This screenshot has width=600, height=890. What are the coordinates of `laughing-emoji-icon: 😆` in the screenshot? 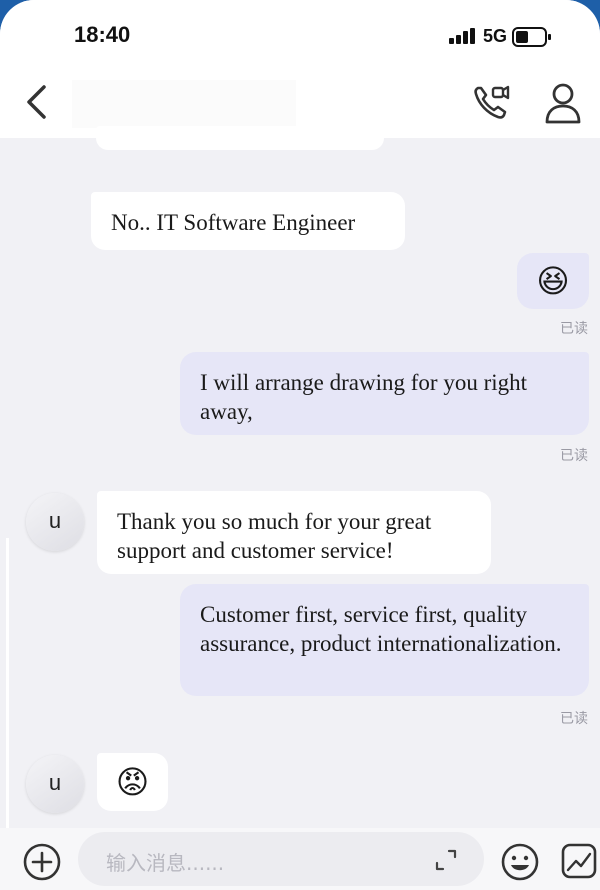 It's located at (553, 281).